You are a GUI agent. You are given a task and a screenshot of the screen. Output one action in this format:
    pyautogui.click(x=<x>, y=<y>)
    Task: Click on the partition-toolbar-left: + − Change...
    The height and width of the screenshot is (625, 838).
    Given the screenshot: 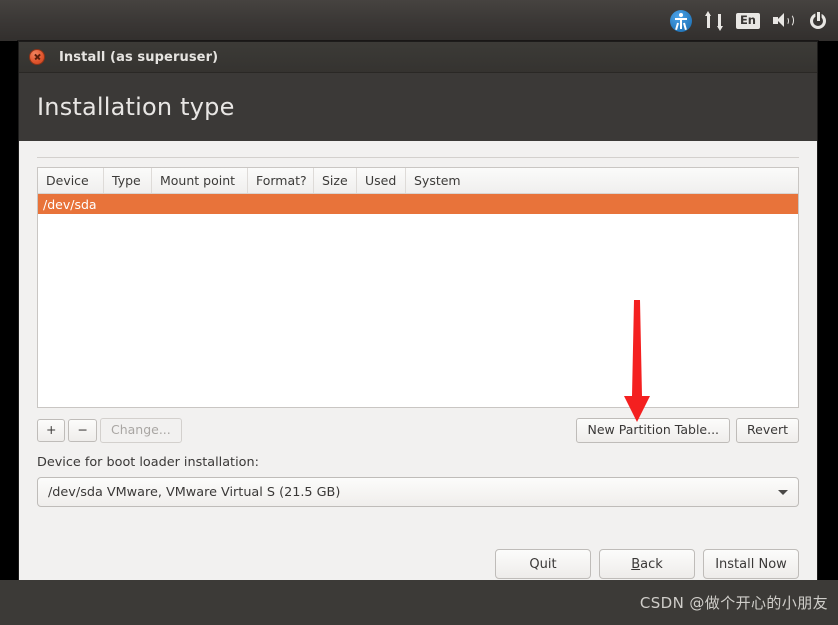 What is the action you would take?
    pyautogui.click(x=109, y=430)
    